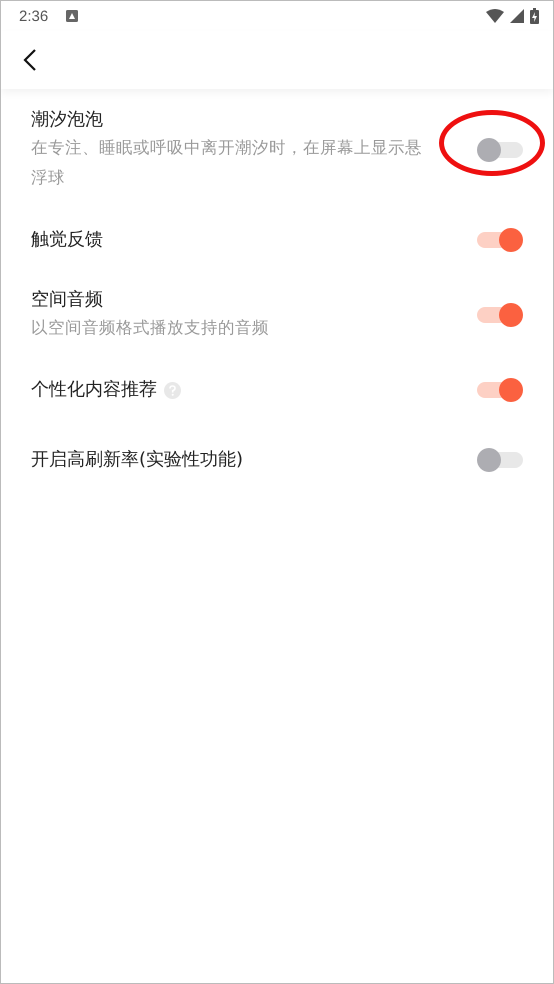 This screenshot has height=984, width=554. What do you see at coordinates (94, 390) in the screenshot?
I see `setting-title: 个性化内容推荐` at bounding box center [94, 390].